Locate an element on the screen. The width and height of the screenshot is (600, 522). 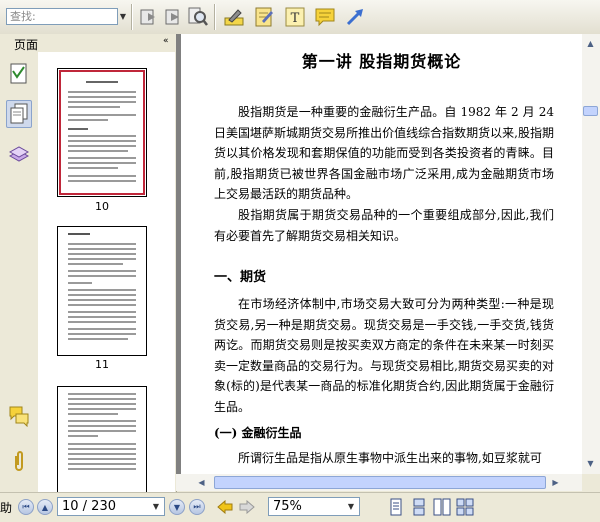
page-number-value: 10 / 230 is located at coordinates (89, 506).